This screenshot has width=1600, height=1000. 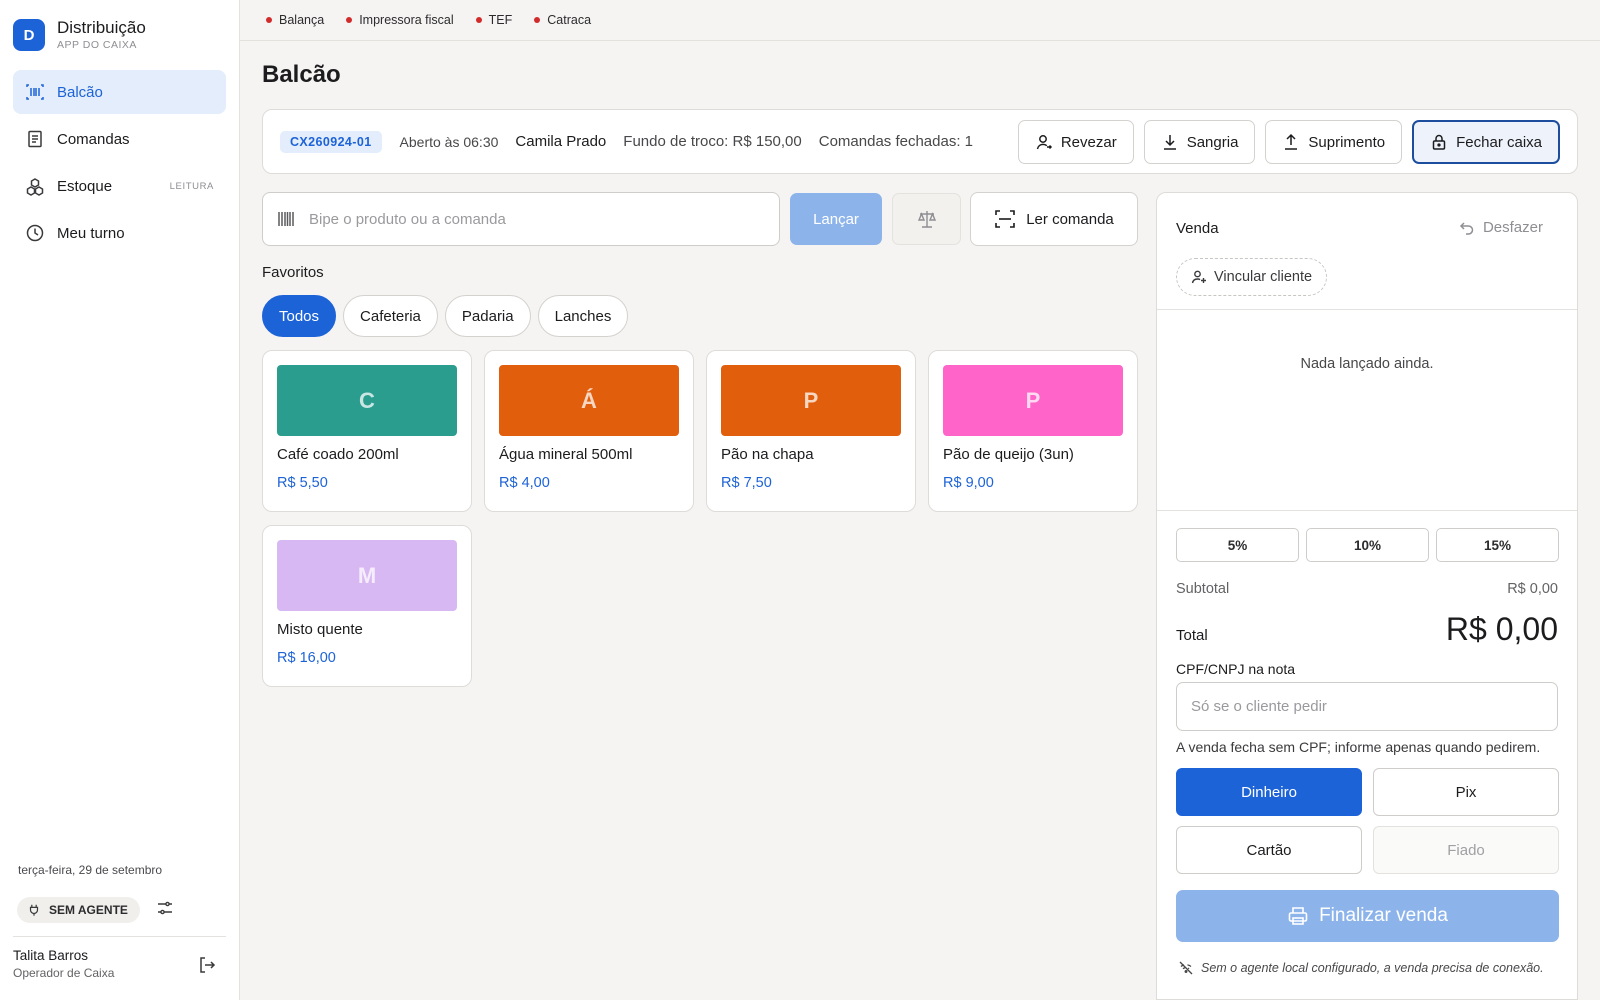 What do you see at coordinates (119, 139) in the screenshot?
I see `sidebar-item-comandas: Comandas` at bounding box center [119, 139].